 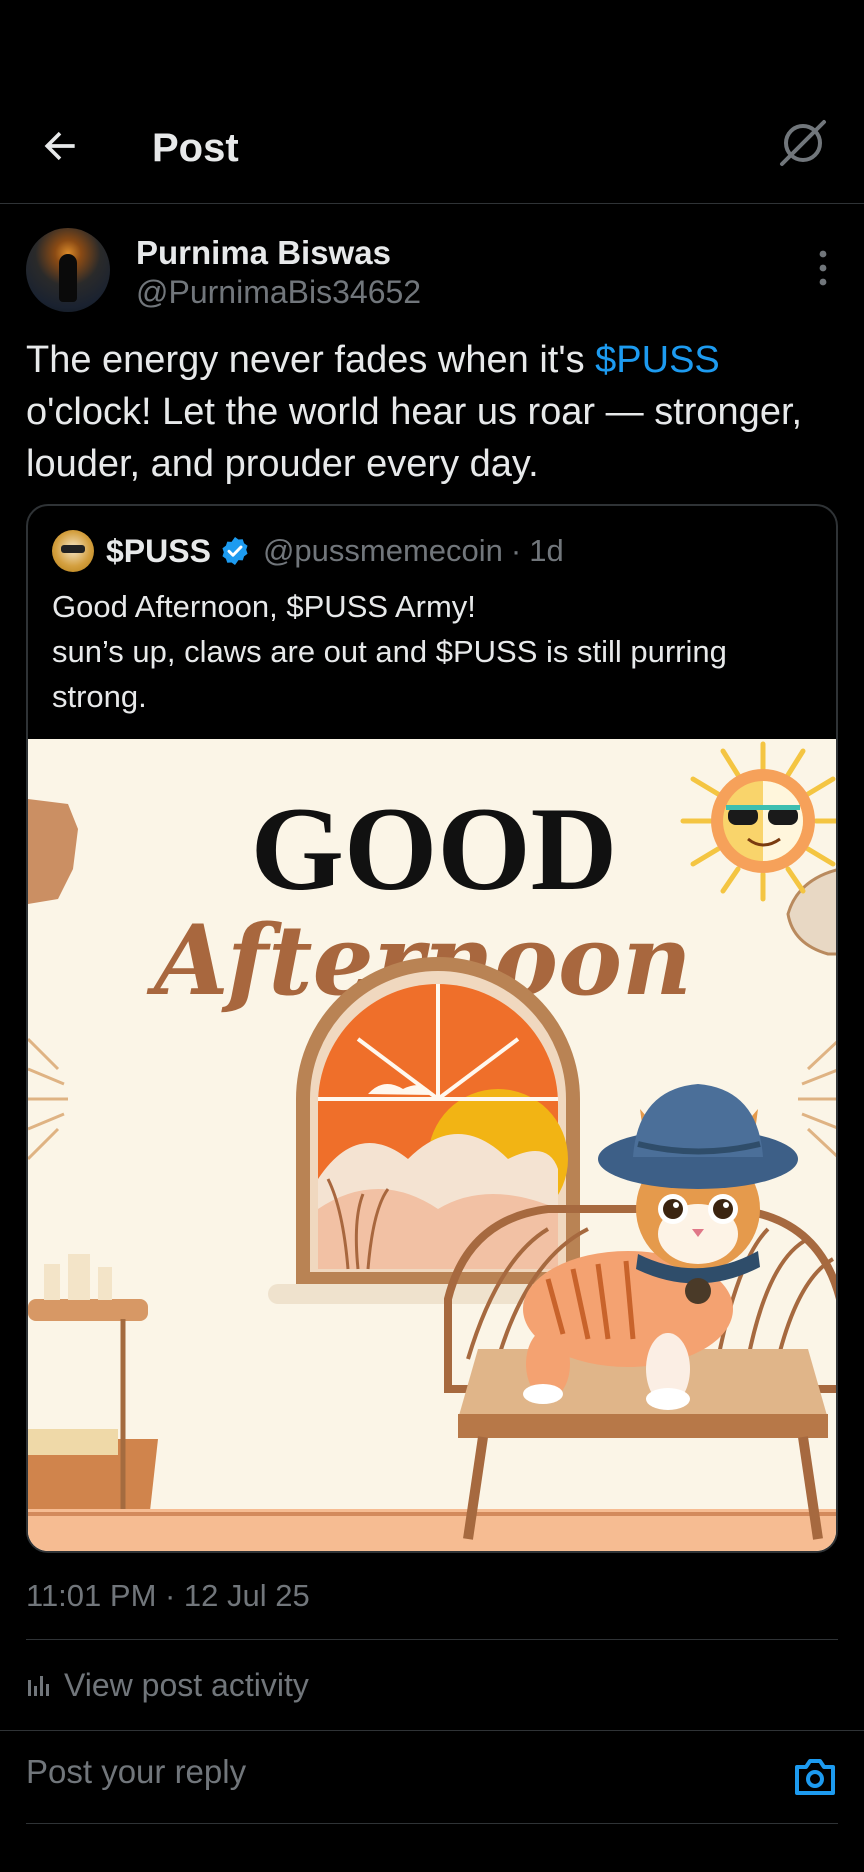 I want to click on reply-bar, so click(x=432, y=1777).